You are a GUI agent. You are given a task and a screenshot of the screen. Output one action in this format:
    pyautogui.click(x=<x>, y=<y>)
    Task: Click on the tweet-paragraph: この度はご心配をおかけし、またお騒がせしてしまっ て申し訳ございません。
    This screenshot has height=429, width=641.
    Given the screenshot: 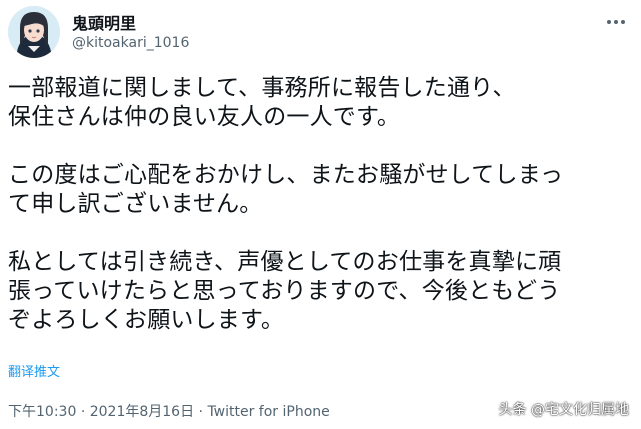 What is the action you would take?
    pyautogui.click(x=320, y=190)
    